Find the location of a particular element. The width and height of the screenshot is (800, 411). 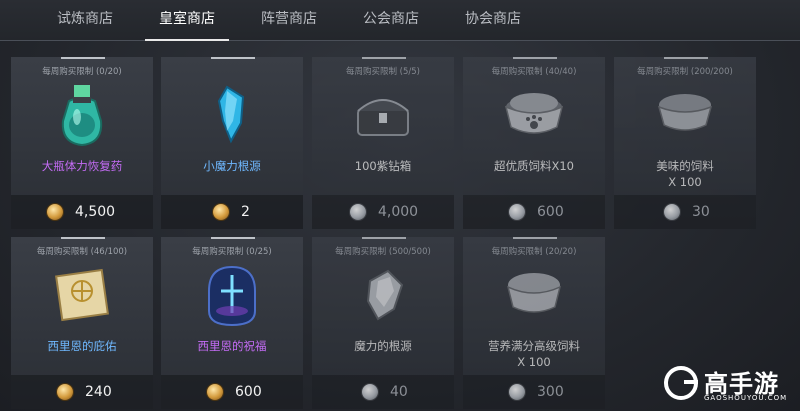

item-price: 30 is located at coordinates (701, 212).